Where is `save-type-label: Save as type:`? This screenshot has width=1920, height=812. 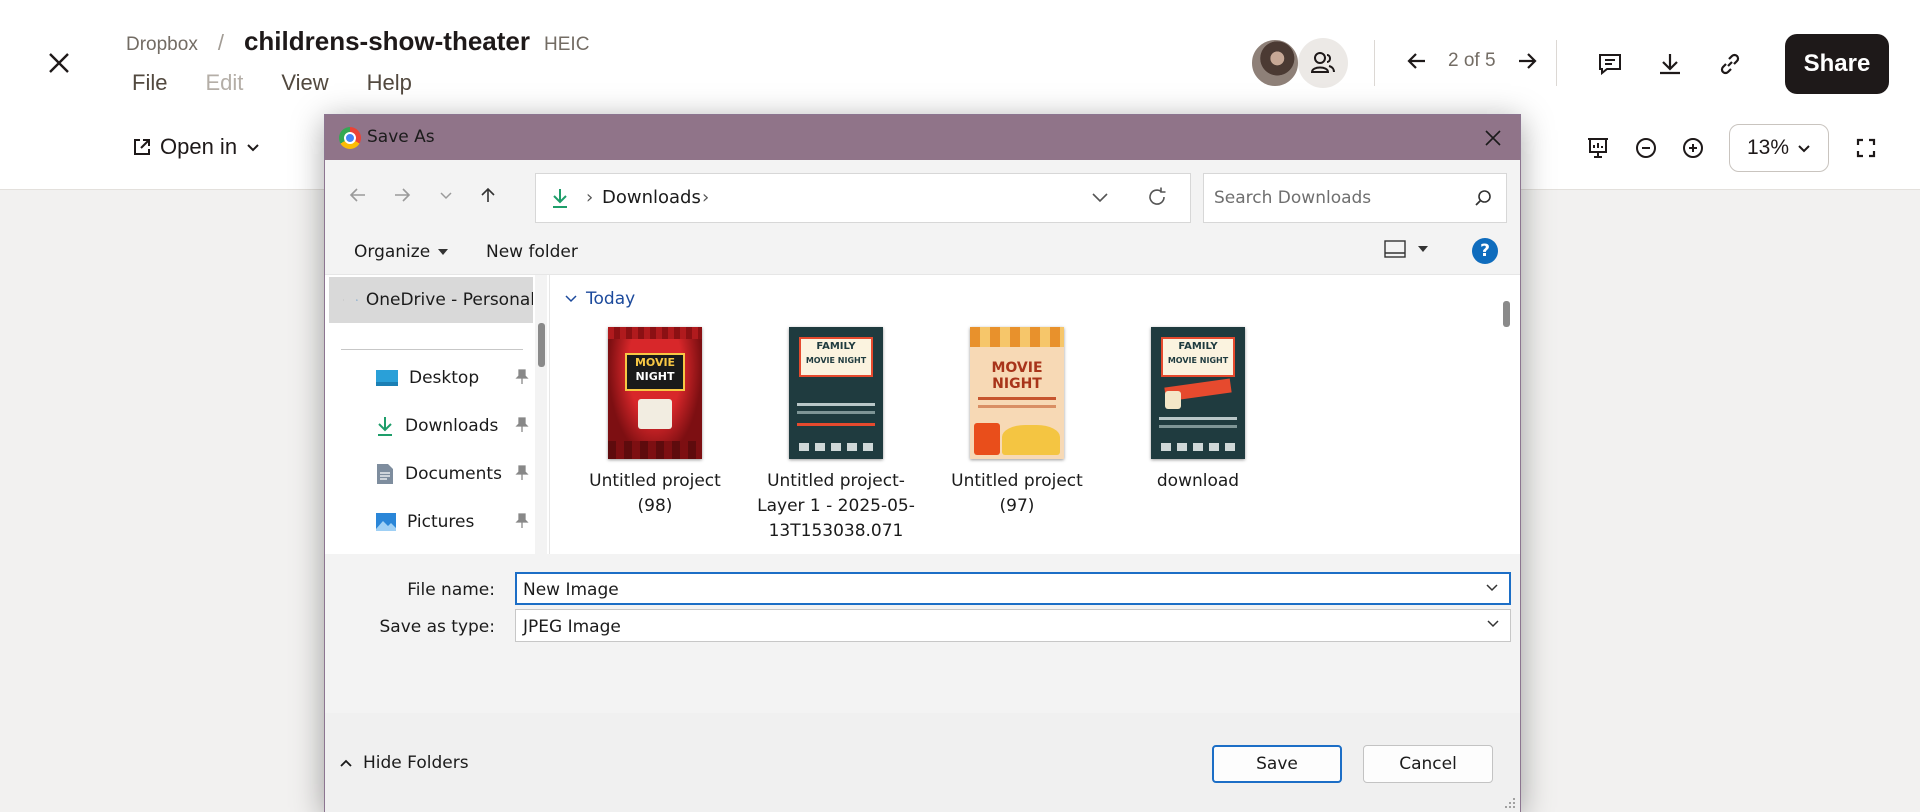
save-type-label: Save as type: is located at coordinates (437, 627).